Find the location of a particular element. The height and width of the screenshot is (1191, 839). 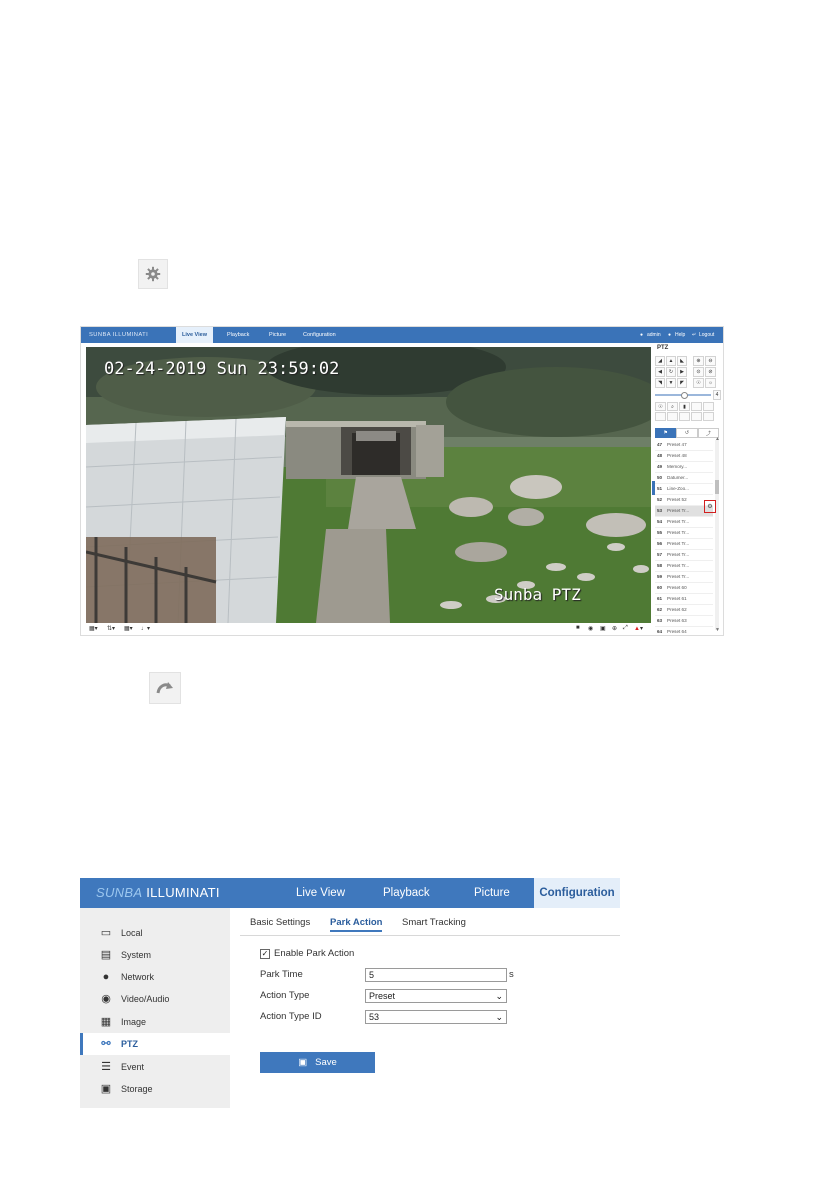

preset-settings-gear-icon: ⚙ is located at coordinates (709, 506).